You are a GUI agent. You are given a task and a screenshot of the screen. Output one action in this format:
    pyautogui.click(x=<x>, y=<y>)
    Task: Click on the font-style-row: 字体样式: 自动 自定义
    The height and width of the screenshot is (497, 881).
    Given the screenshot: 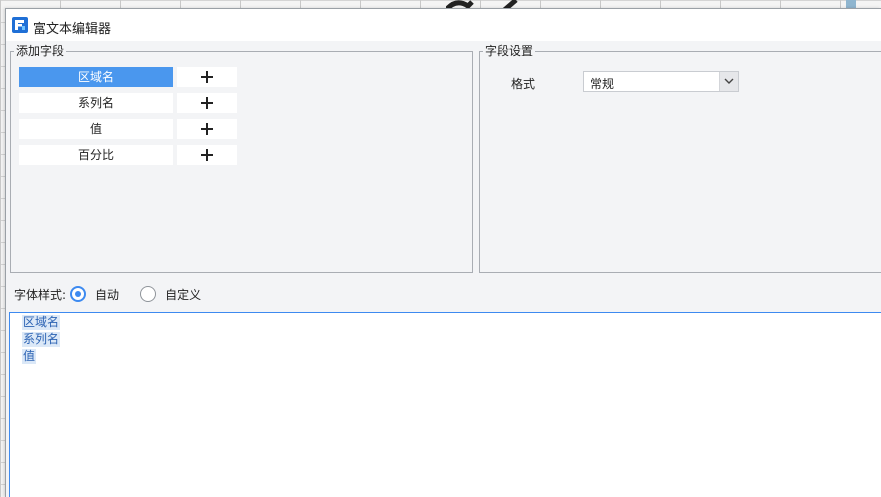 What is the action you would take?
    pyautogui.click(x=118, y=294)
    